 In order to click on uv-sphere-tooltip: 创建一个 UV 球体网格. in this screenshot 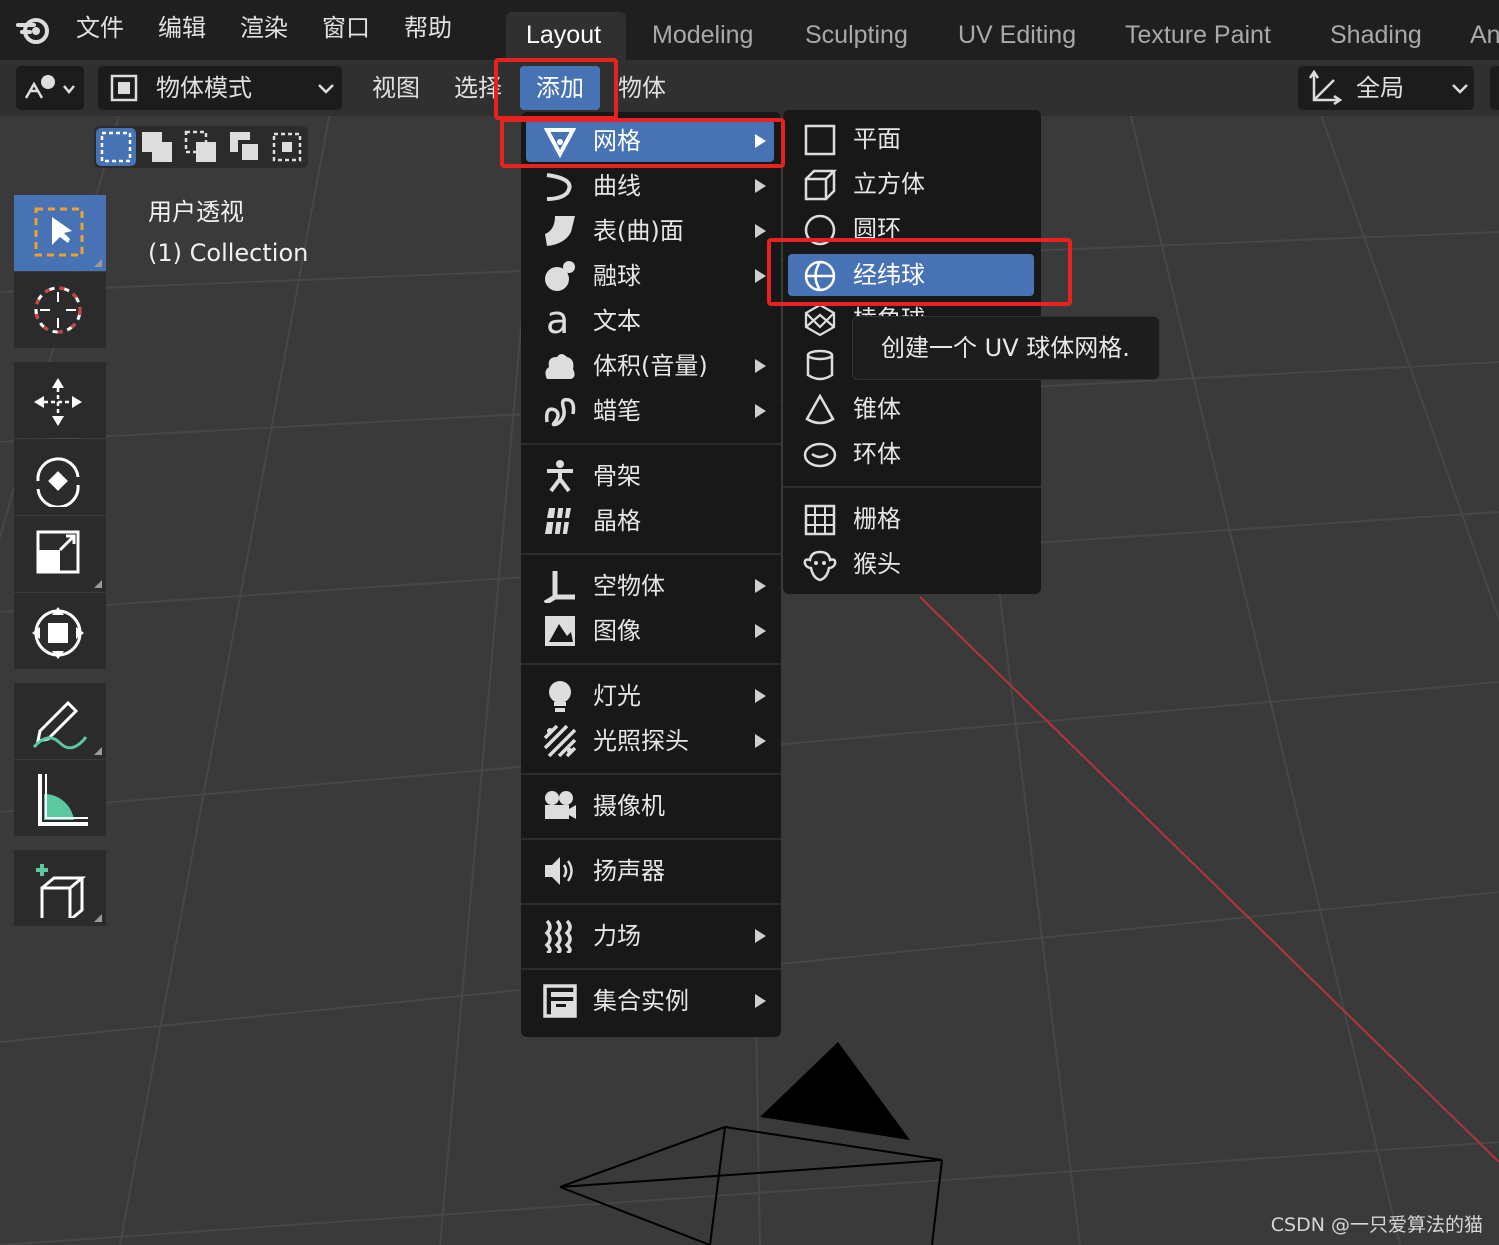, I will do `click(1006, 348)`.